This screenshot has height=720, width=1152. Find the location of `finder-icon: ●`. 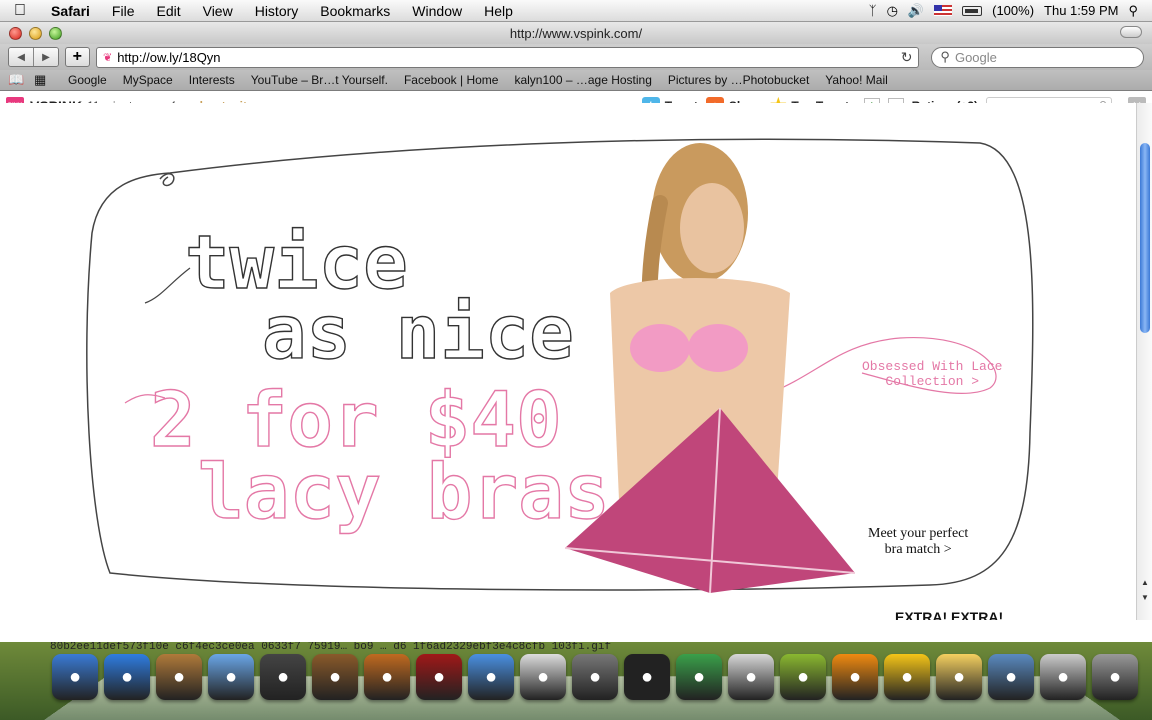

finder-icon: ● is located at coordinates (75, 677).